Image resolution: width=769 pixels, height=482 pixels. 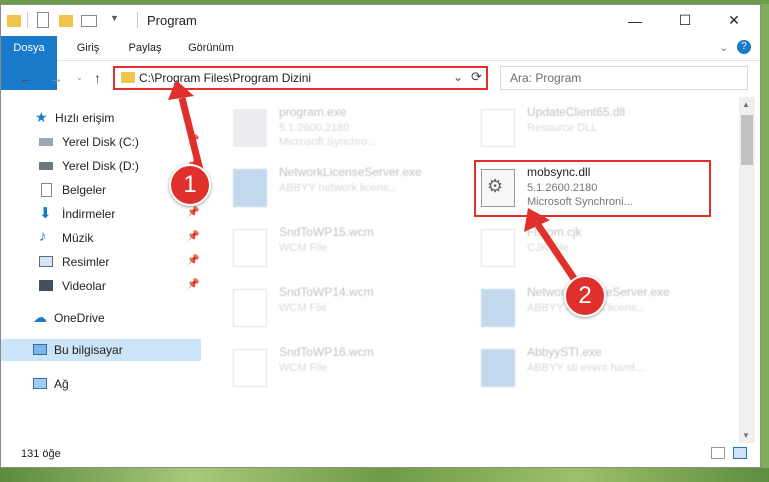 I want to click on details-view-icon, so click(x=718, y=453).